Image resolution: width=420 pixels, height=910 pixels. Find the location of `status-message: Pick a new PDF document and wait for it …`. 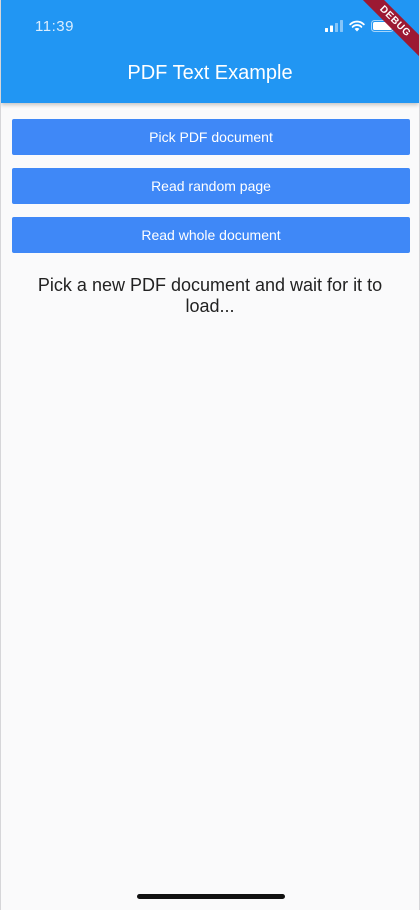

status-message: Pick a new PDF document and wait for it … is located at coordinates (210, 295).